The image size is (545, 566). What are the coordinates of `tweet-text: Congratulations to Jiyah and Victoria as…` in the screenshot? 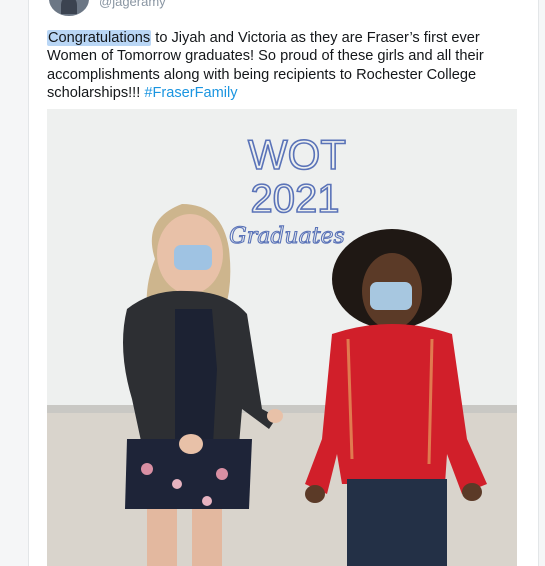 It's located at (282, 65).